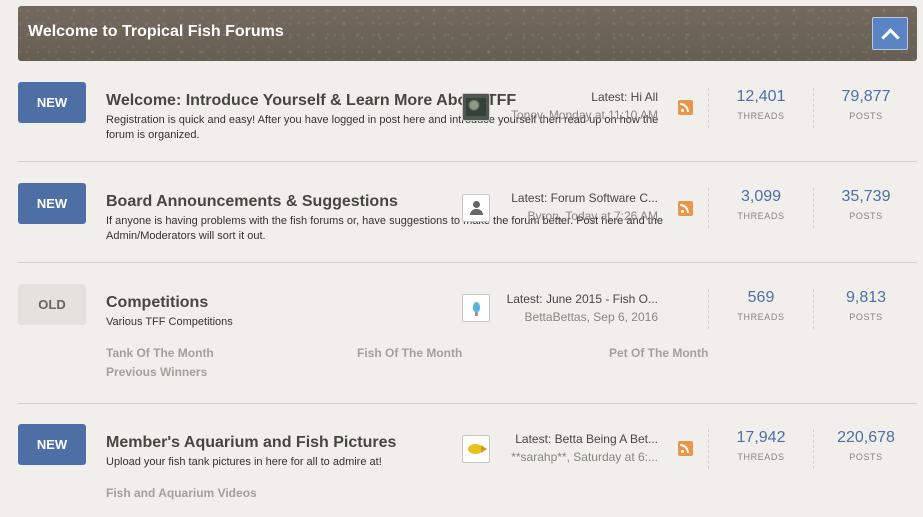 This screenshot has width=923, height=517. Describe the element at coordinates (156, 32) in the screenshot. I see `category-title: Welcome to Tropical Fish Forums` at that location.